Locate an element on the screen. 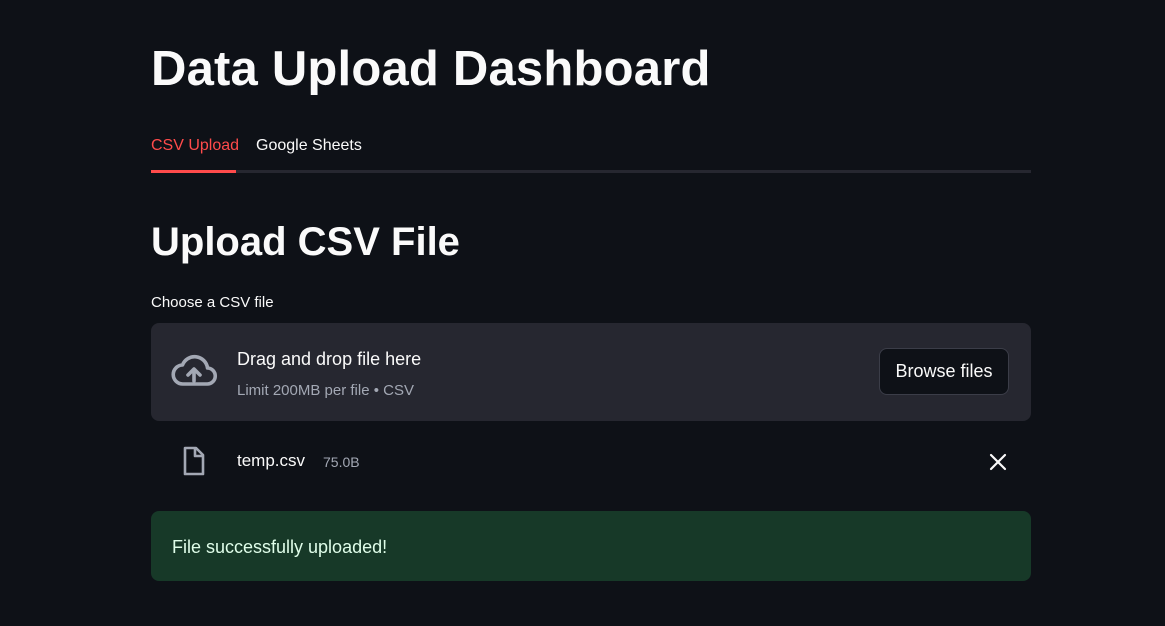 The image size is (1165, 626). file-icon is located at coordinates (194, 461).